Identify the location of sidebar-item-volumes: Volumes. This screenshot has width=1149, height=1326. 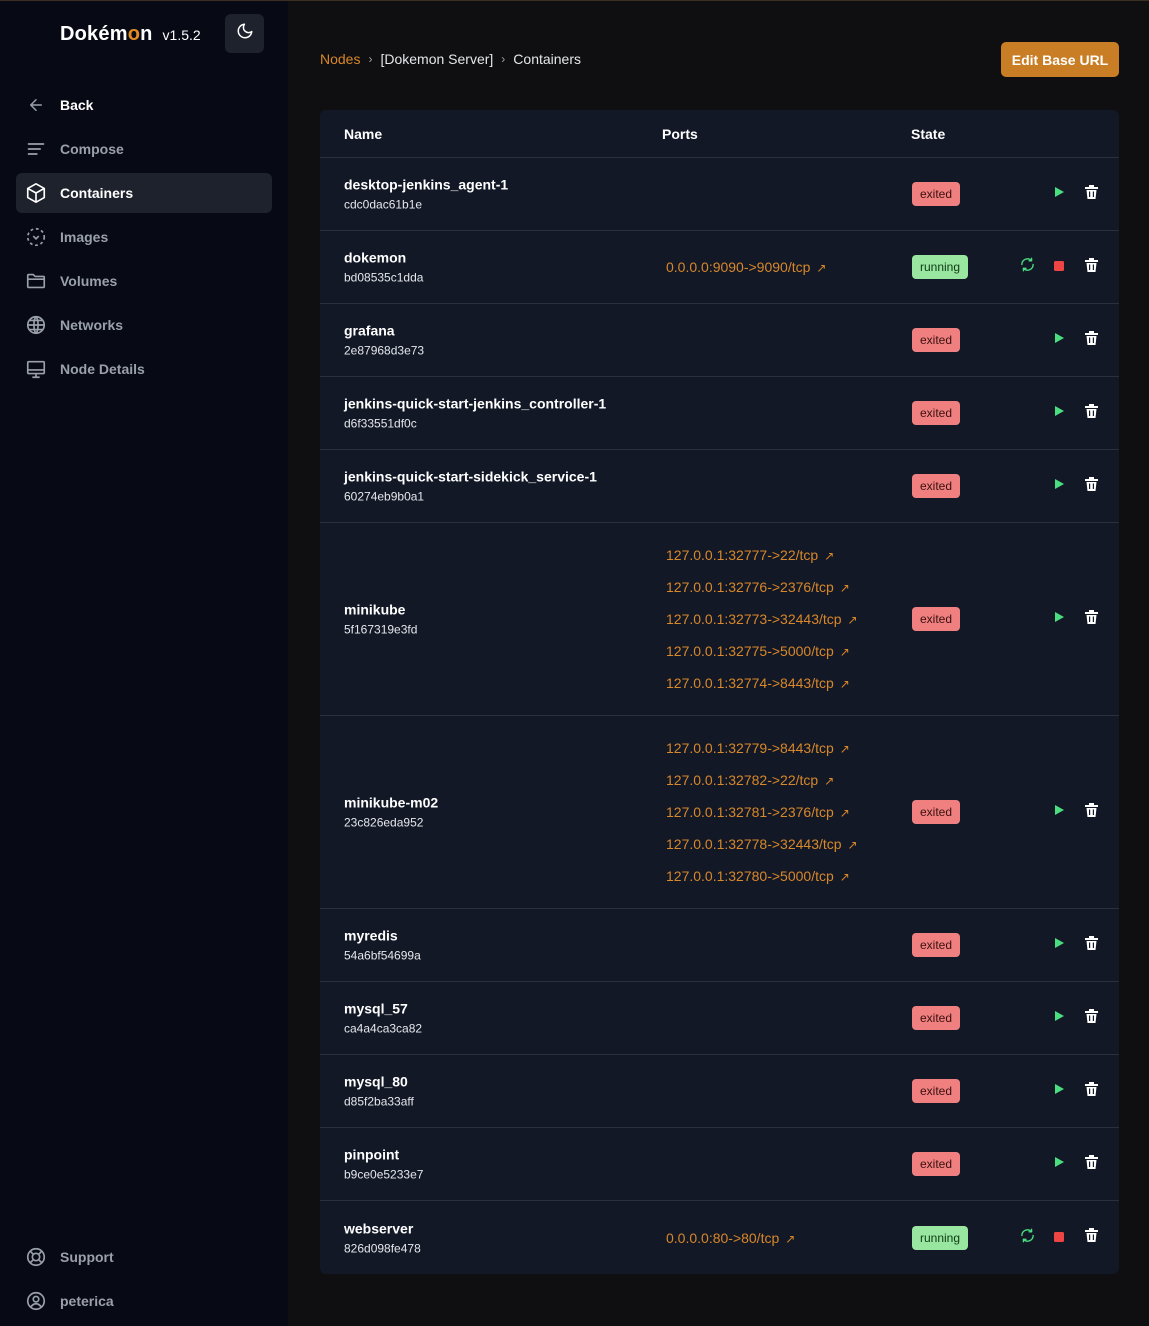
(144, 281).